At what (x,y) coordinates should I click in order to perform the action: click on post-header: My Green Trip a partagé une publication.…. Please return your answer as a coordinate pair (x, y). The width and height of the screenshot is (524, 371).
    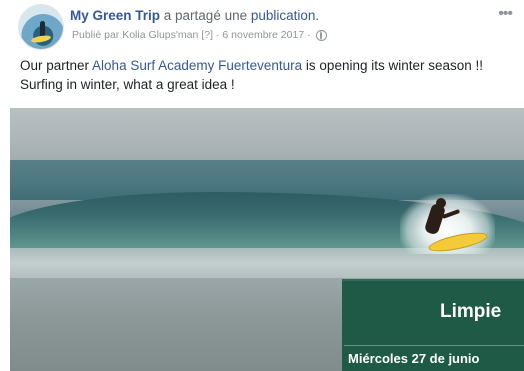
    Looking at the image, I should click on (268, 27).